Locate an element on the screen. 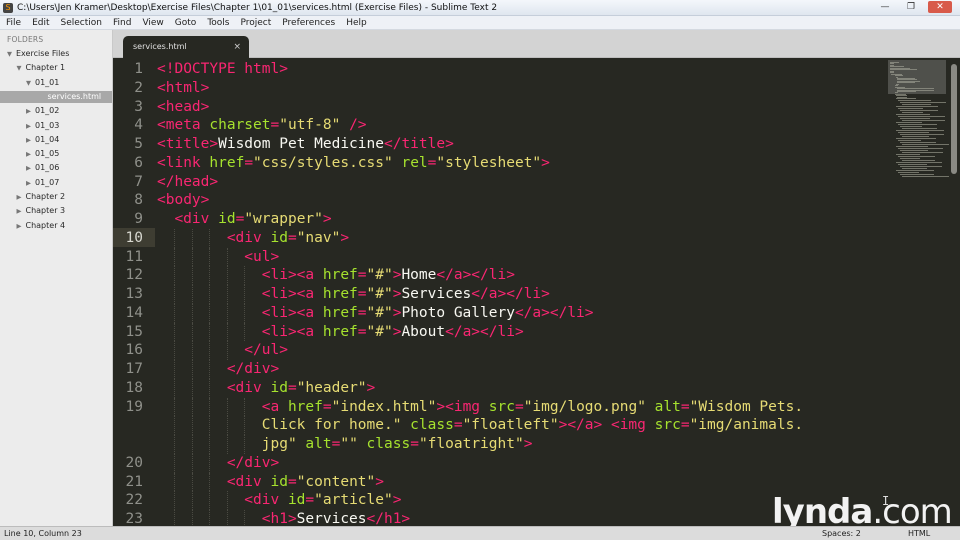  tree-item: ▶ 01_04 is located at coordinates (56, 140).